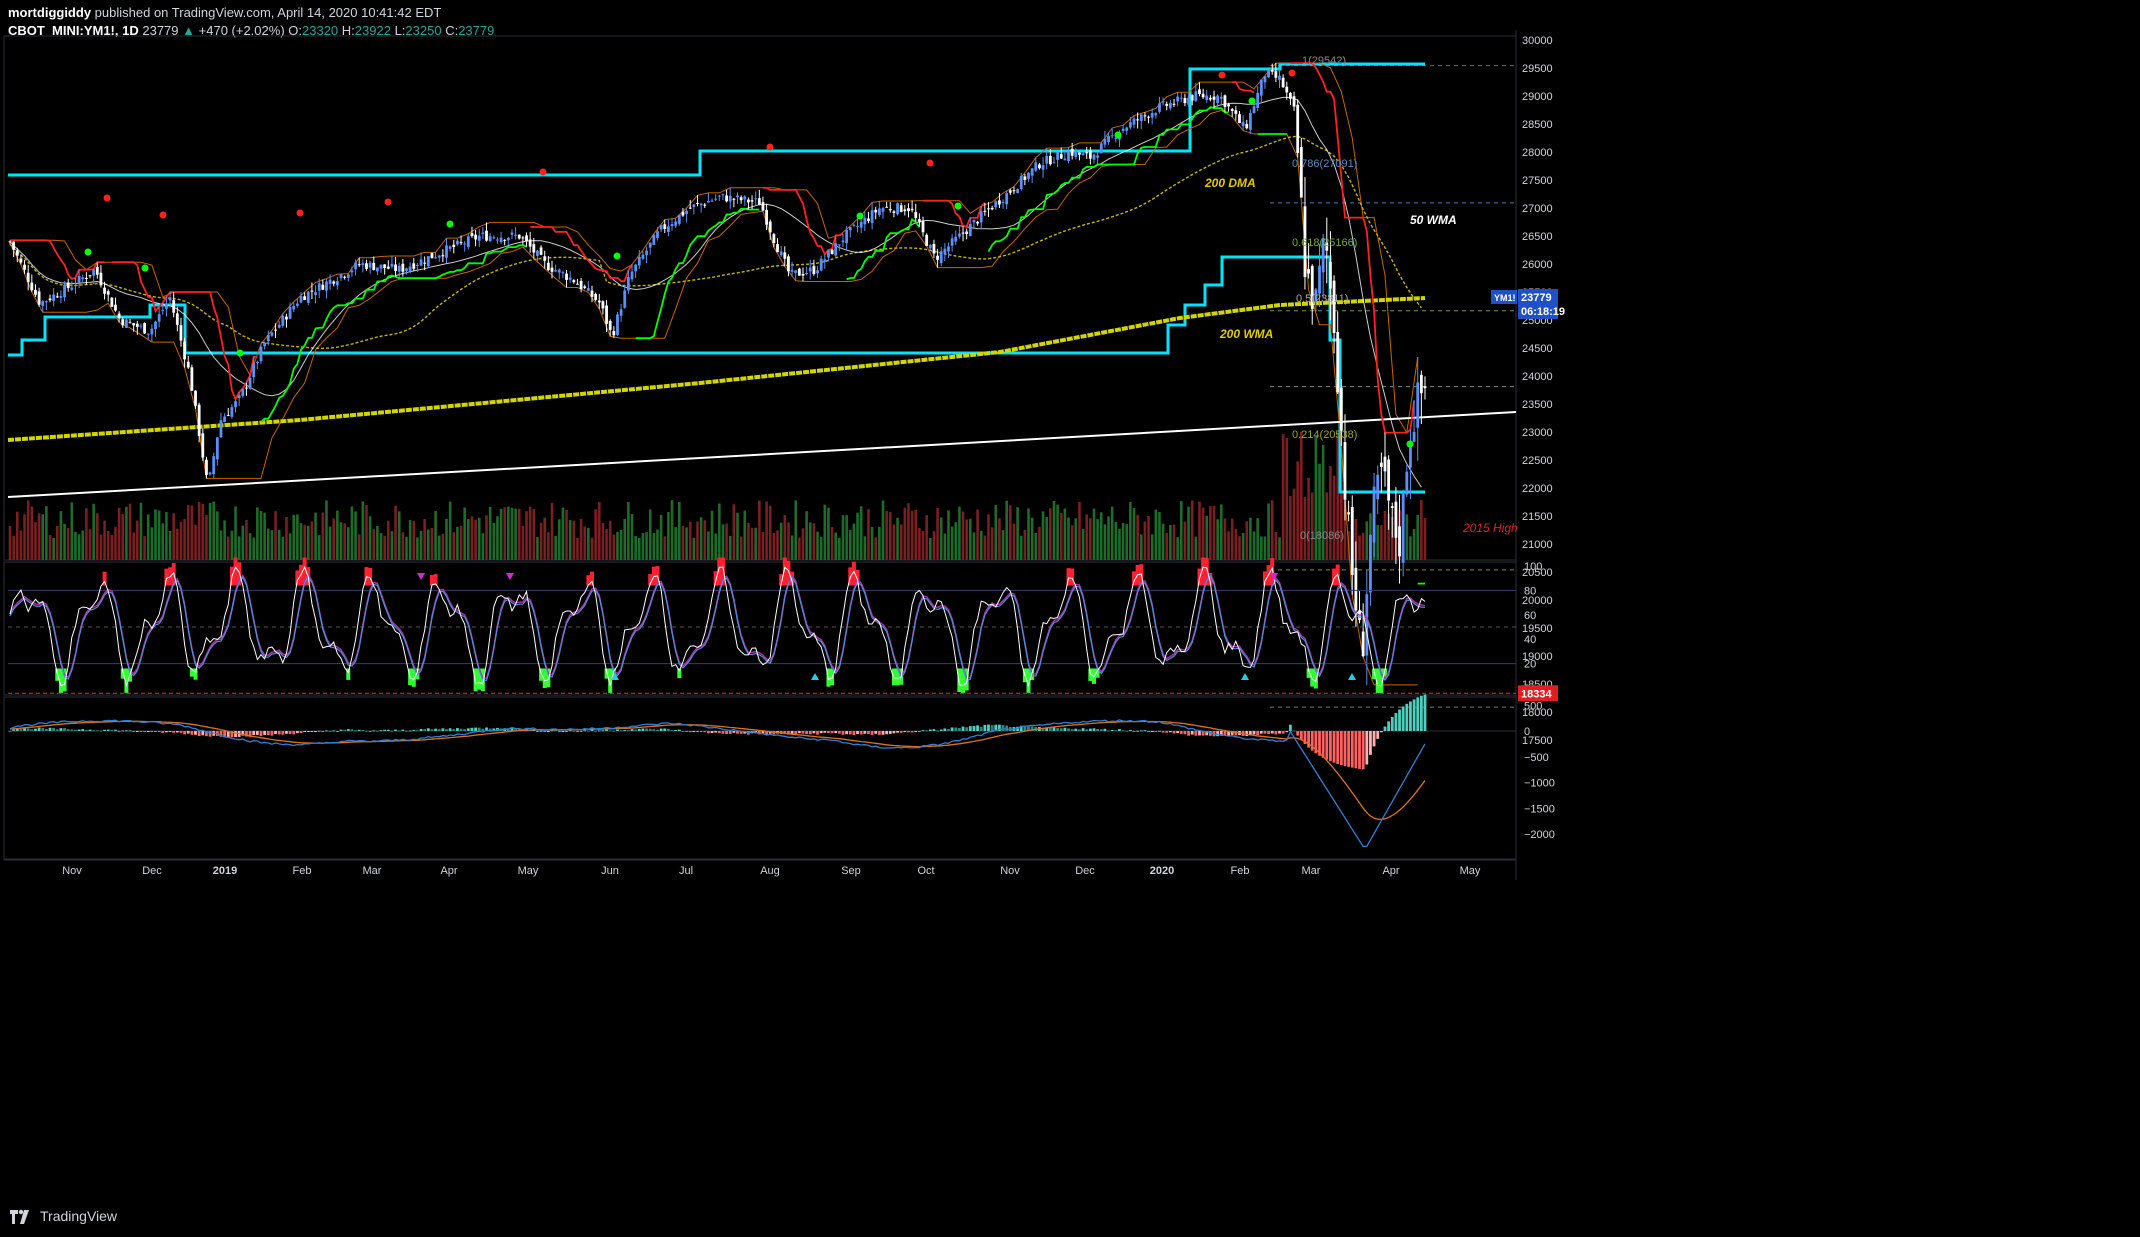 The height and width of the screenshot is (1237, 2140). What do you see at coordinates (762, 771) in the screenshot?
I see `macd-pane` at bounding box center [762, 771].